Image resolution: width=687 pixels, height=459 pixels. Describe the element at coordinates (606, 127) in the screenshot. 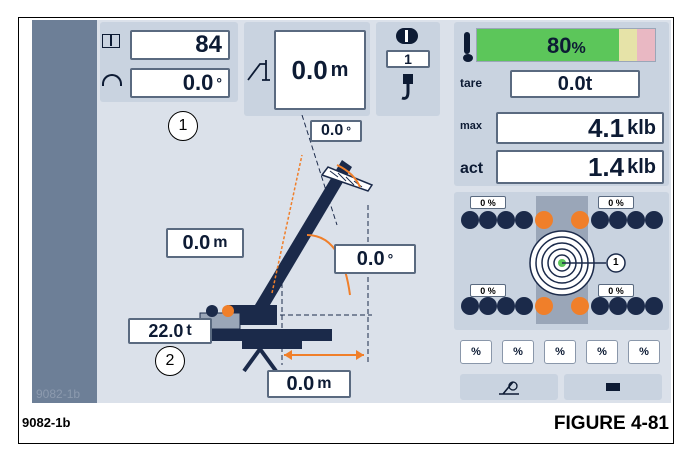

I see `max-value: 4.1` at that location.